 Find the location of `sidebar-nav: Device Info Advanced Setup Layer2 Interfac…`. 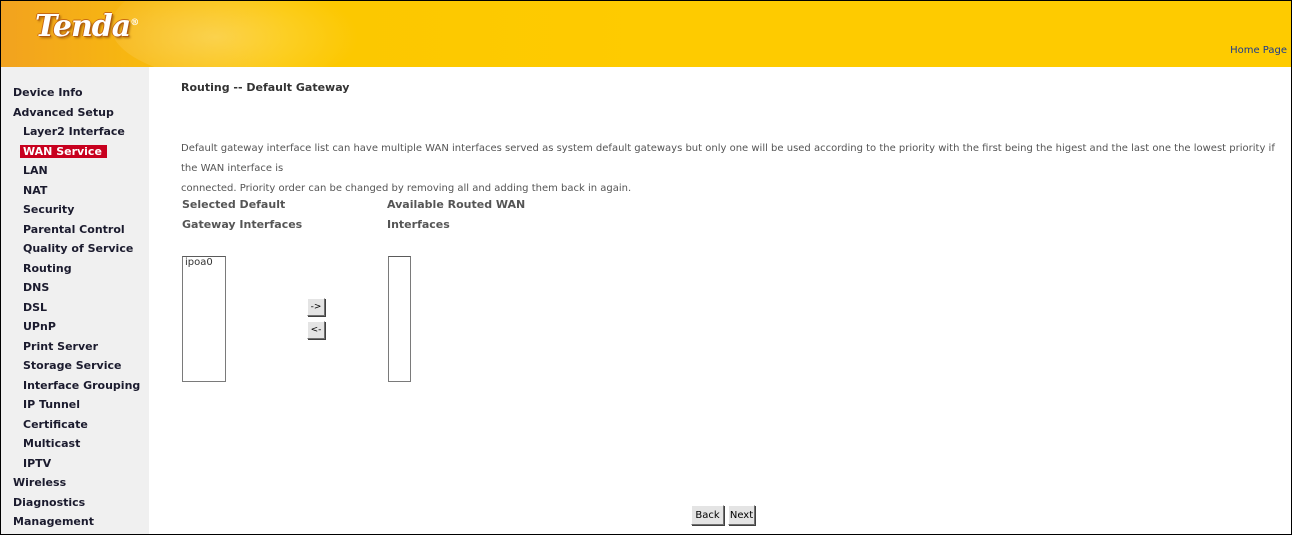

sidebar-nav: Device Info Advanced Setup Layer2 Interfac… is located at coordinates (75, 307).